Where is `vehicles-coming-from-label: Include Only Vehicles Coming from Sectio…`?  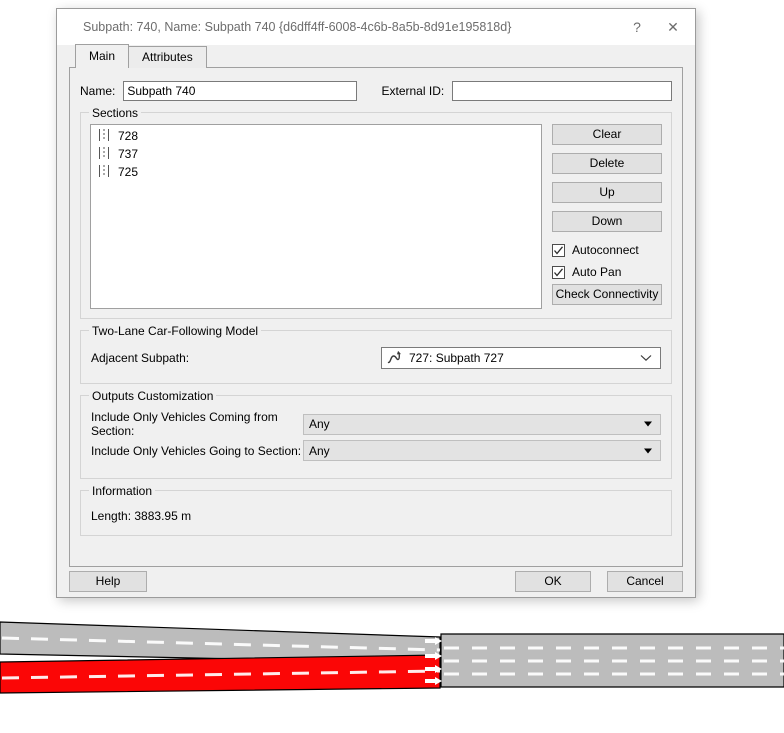
vehicles-coming-from-label: Include Only Vehicles Coming from Sectio… is located at coordinates (184, 424).